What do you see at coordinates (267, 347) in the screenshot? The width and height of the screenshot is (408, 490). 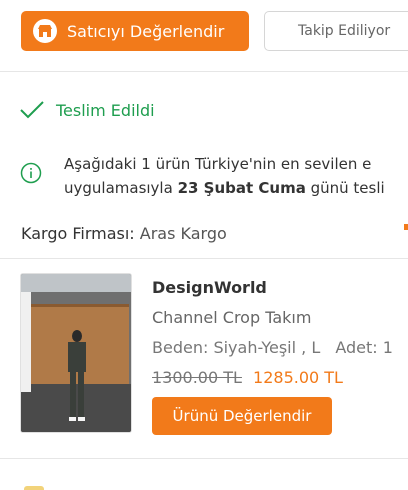 I see `size-value: Siyah-Yeşil , L` at bounding box center [267, 347].